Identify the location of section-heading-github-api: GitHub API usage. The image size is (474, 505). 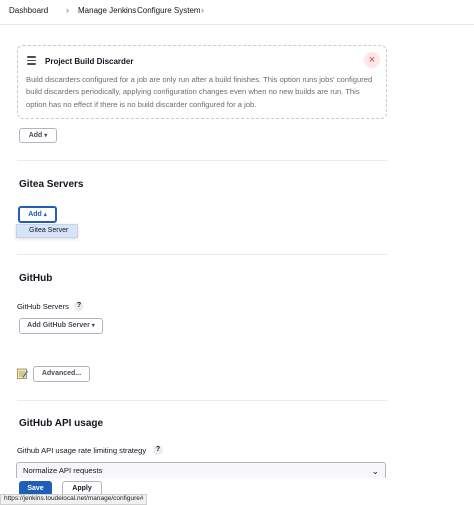
(61, 423).